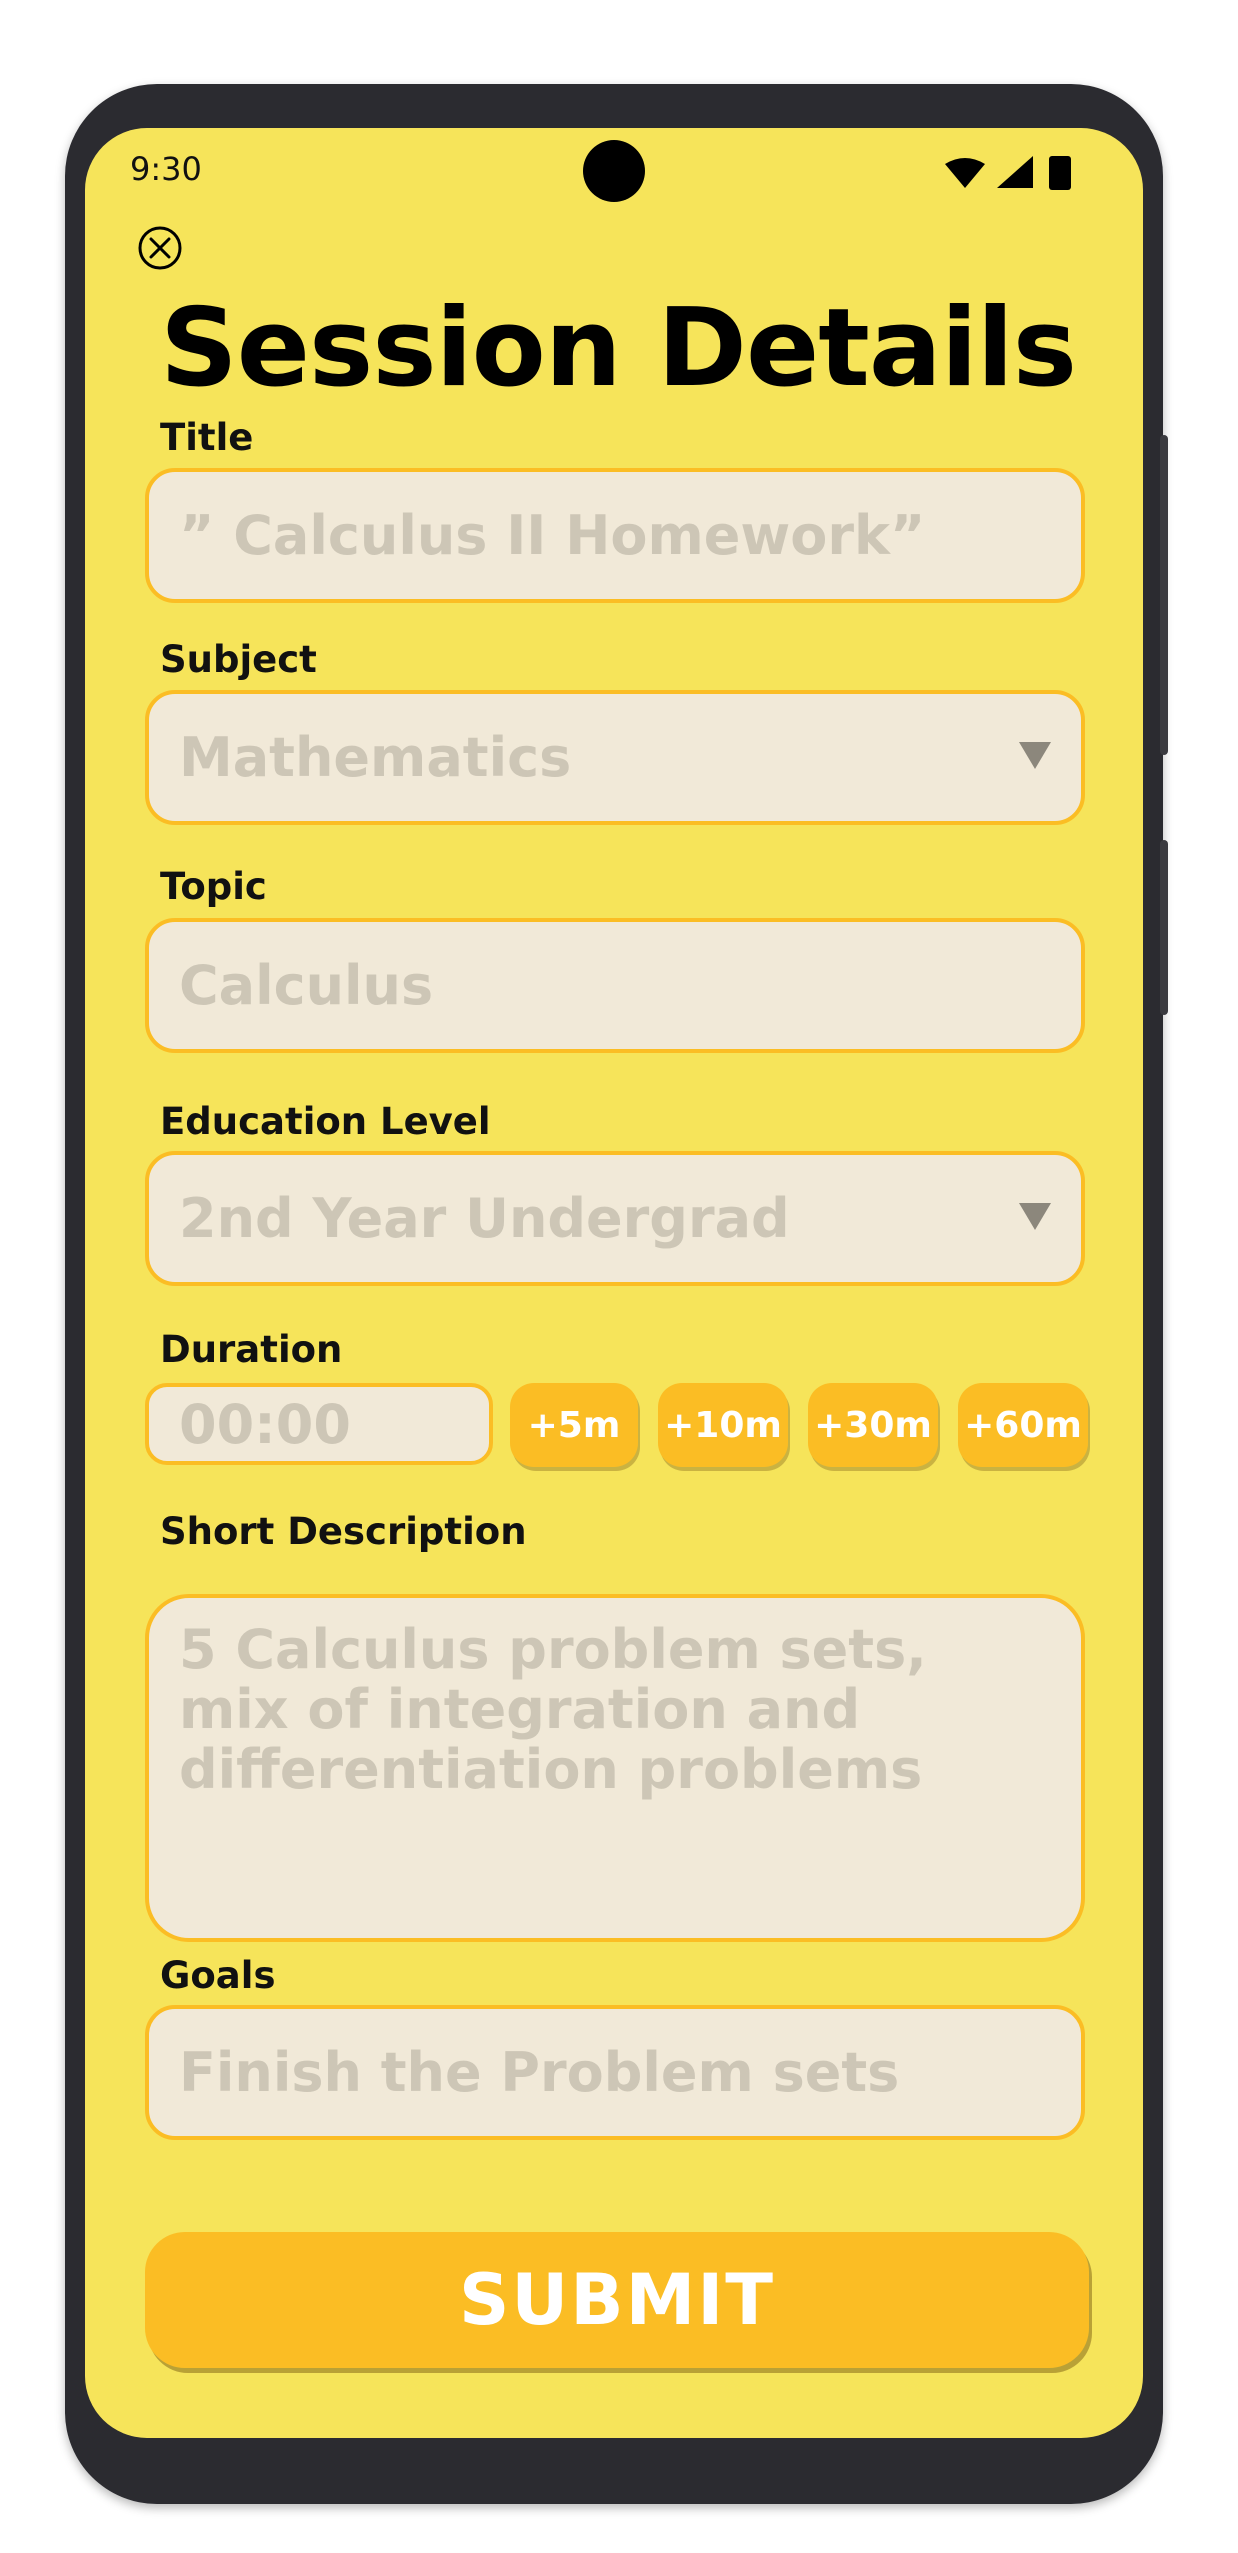 The image size is (1238, 2553). I want to click on subject-value: Mathematics, so click(375, 757).